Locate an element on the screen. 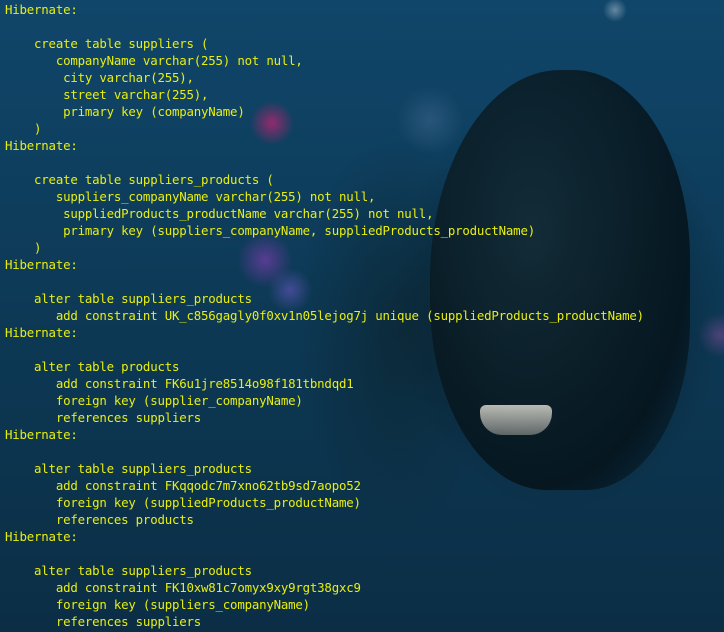 The width and height of the screenshot is (724, 632). terminal-line: foreign key (suppliers_companyName) is located at coordinates (157, 604).